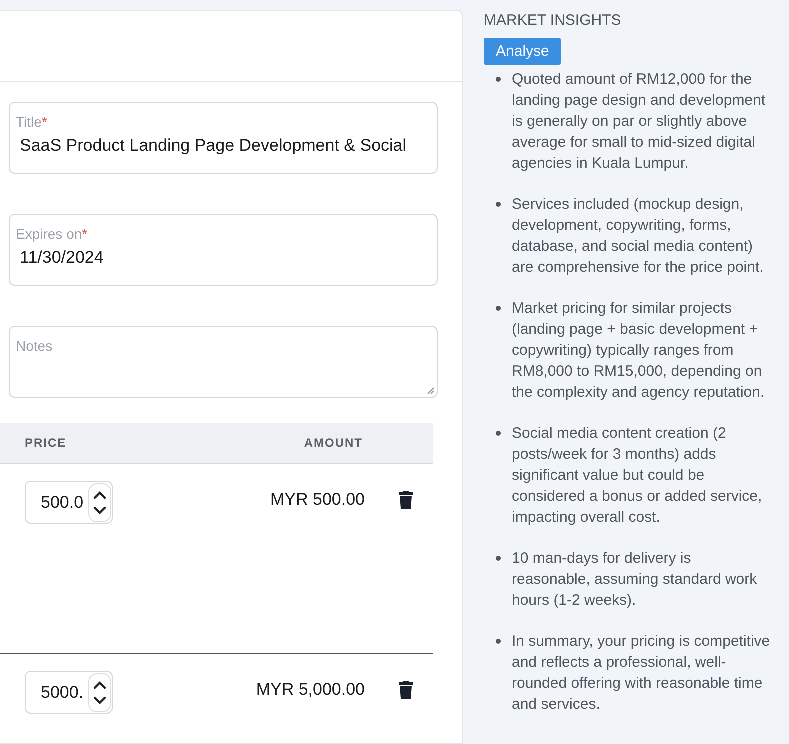  What do you see at coordinates (553, 20) in the screenshot?
I see `section-title: MARKET INSIGHTS` at bounding box center [553, 20].